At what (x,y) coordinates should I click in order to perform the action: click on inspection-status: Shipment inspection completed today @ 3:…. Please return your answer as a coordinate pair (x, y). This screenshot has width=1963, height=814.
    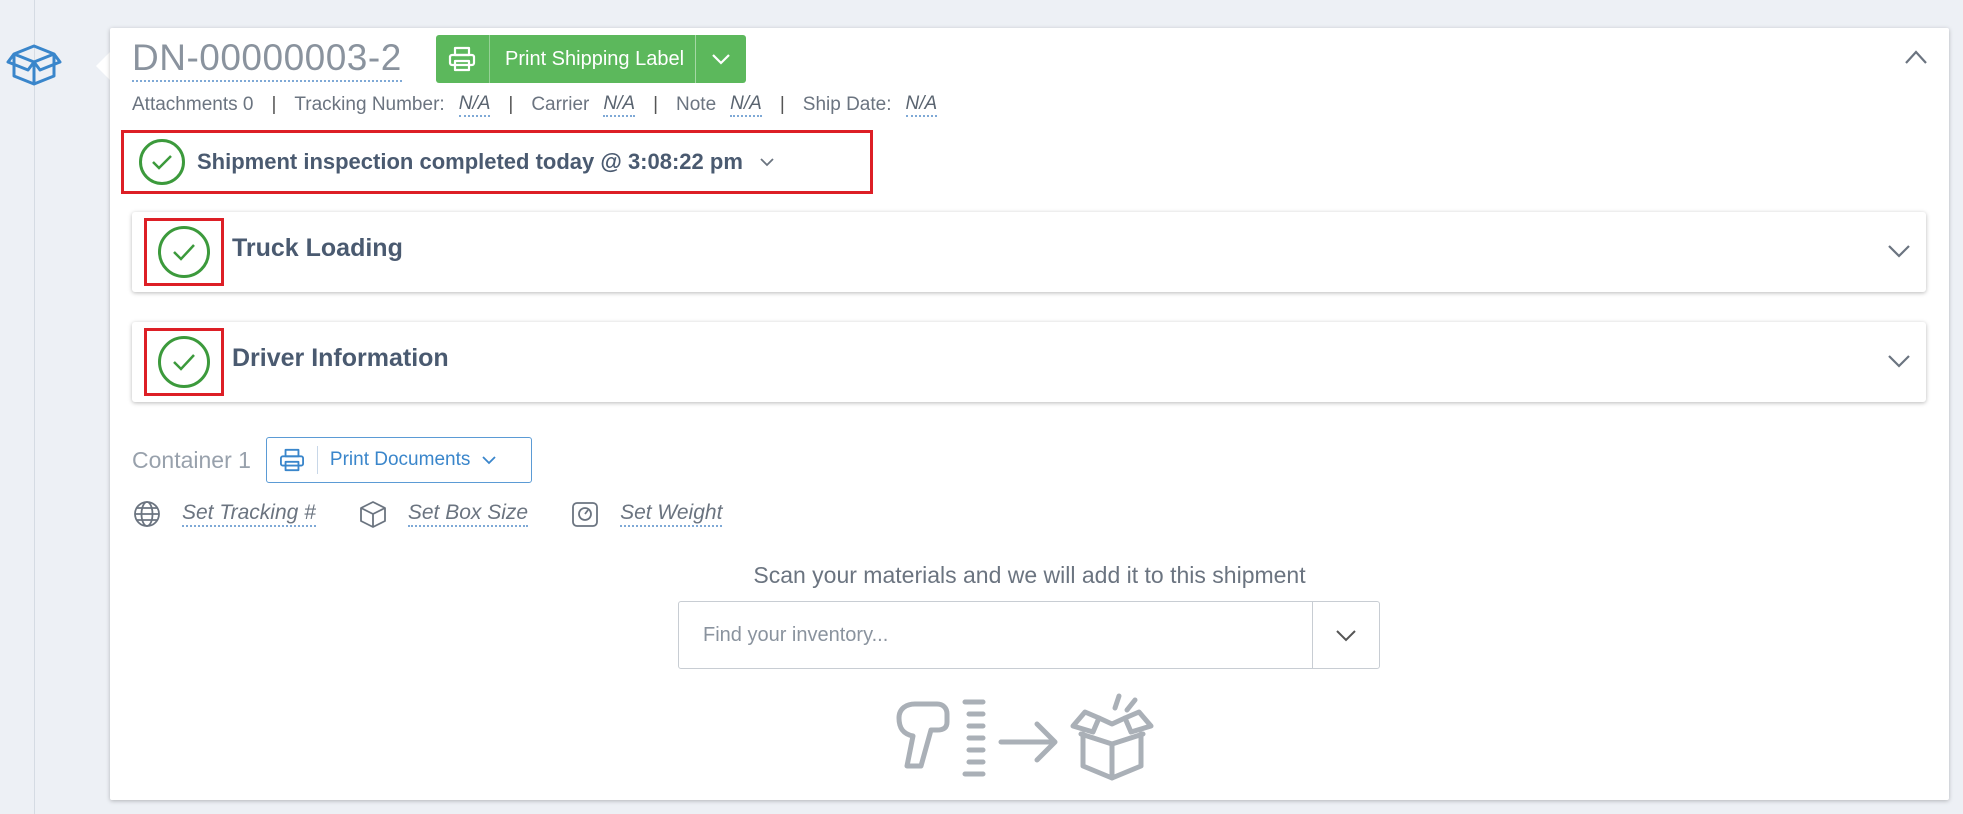
    Looking at the image, I should click on (497, 162).